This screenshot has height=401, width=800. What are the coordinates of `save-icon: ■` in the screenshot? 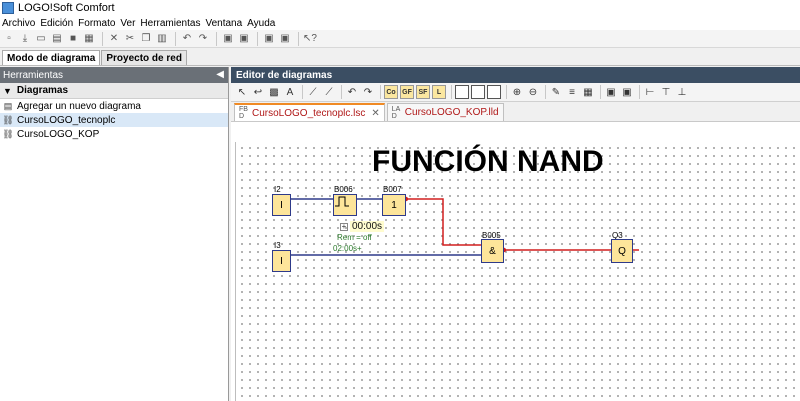 It's located at (73, 39).